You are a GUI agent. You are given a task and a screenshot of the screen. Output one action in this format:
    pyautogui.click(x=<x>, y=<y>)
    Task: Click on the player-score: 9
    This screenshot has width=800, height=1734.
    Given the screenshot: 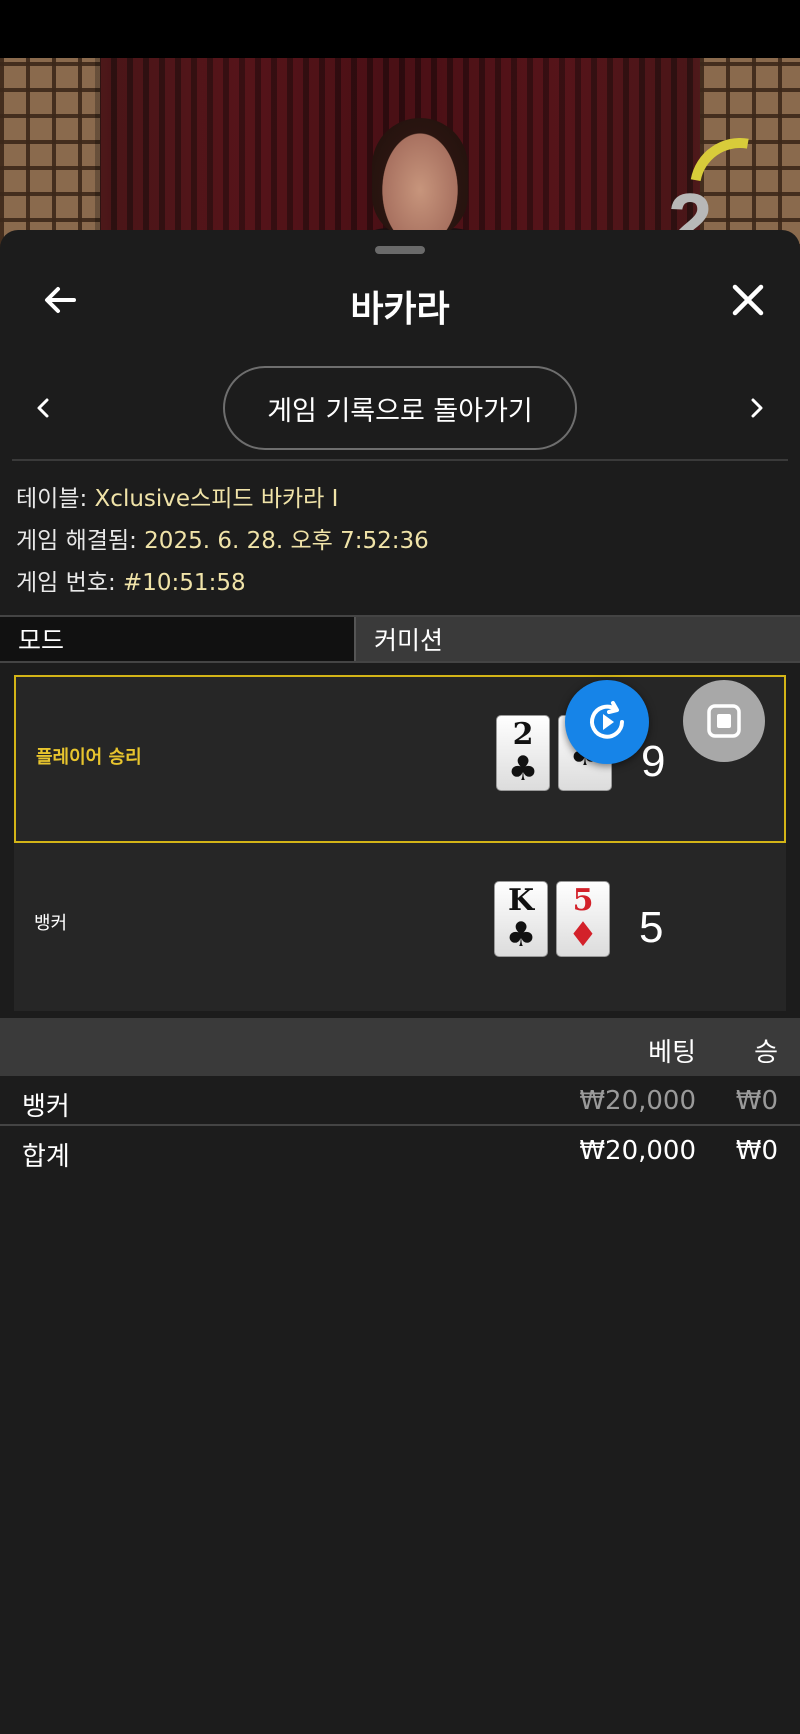 What is the action you would take?
    pyautogui.click(x=653, y=761)
    